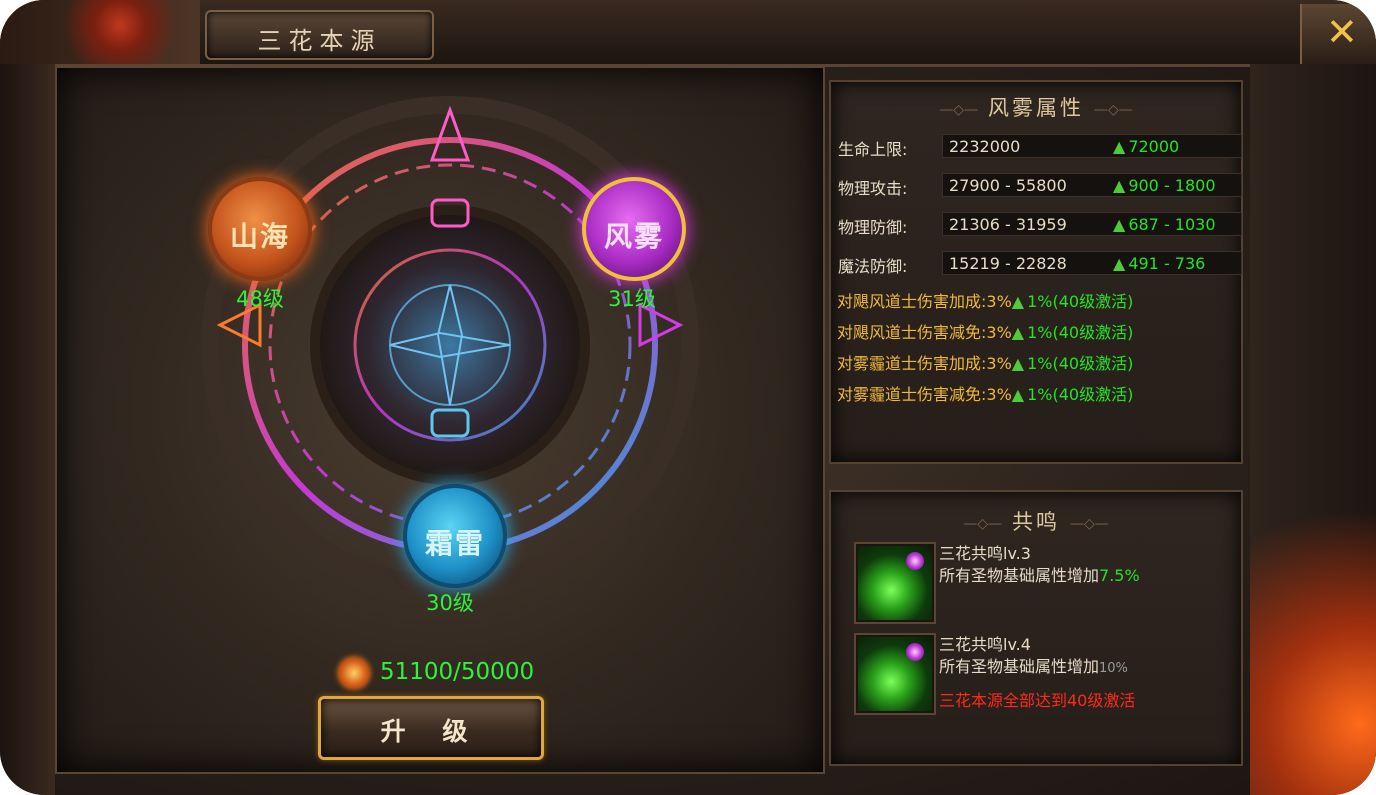 The width and height of the screenshot is (1376, 795). I want to click on resonance-title-row: —◇— 共鸣 —◇—, so click(1036, 521).